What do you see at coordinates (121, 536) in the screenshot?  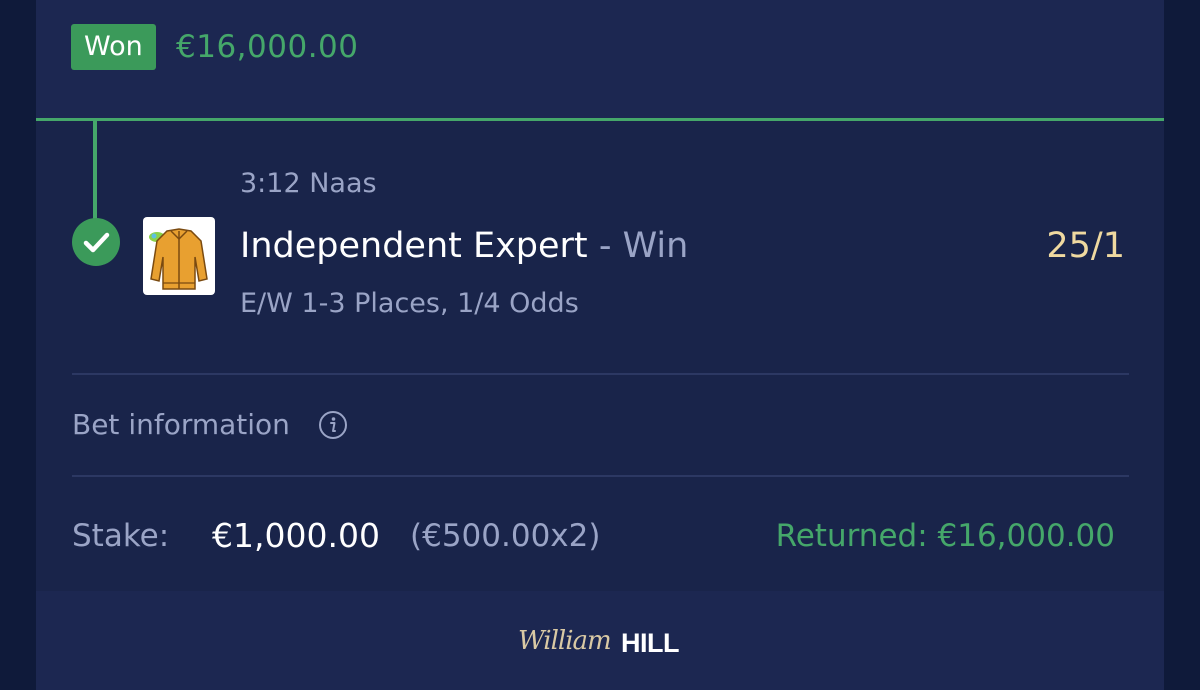 I see `stake-label: Stake:` at bounding box center [121, 536].